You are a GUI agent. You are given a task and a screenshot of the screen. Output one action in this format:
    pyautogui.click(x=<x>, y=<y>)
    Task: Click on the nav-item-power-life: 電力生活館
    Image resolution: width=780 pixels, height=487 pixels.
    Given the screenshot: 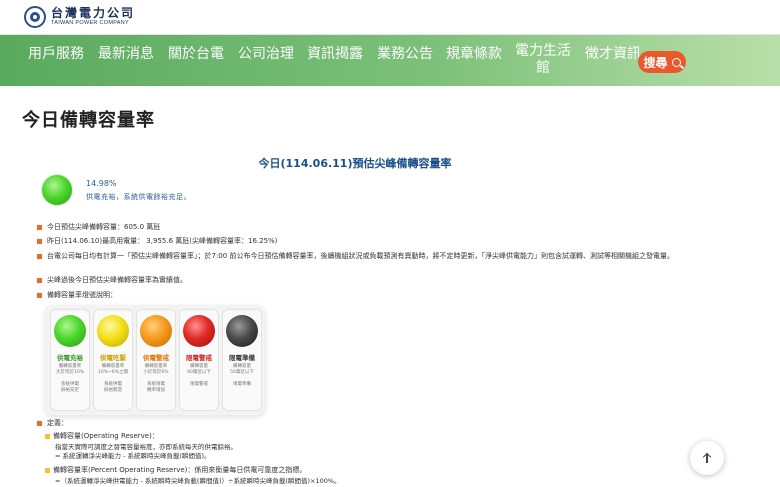 What is the action you would take?
    pyautogui.click(x=543, y=60)
    